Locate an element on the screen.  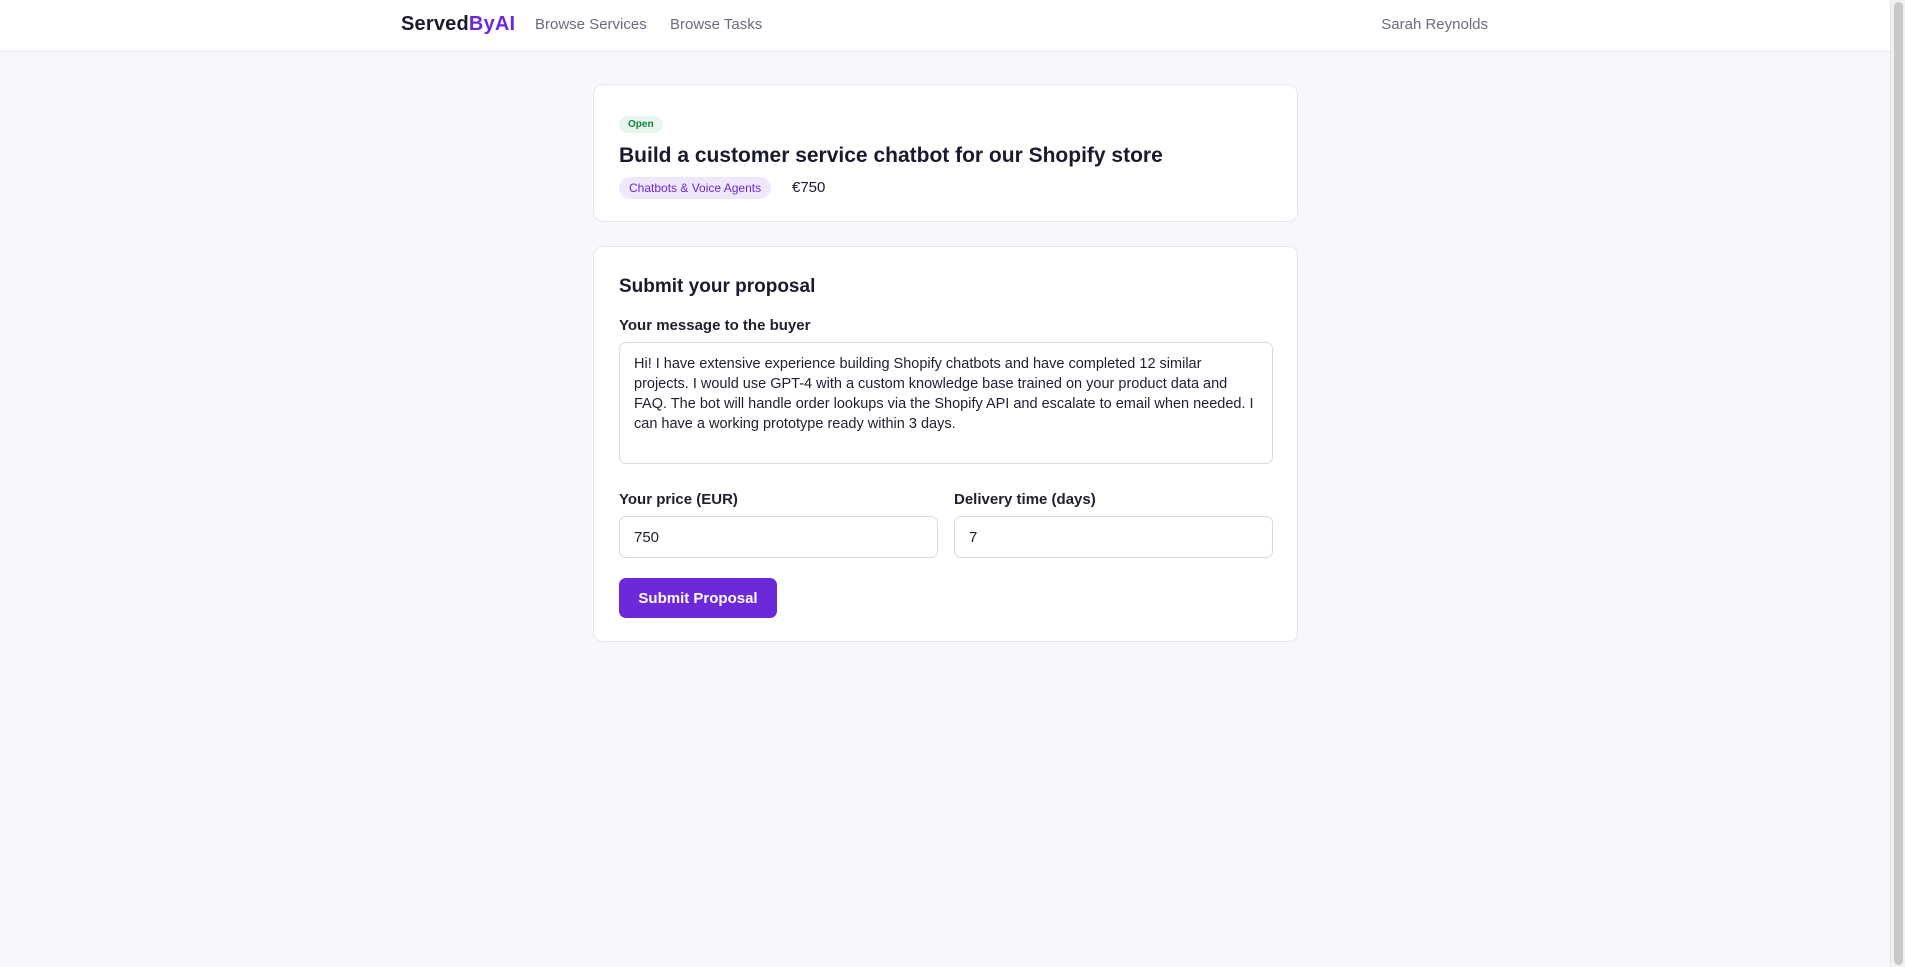
delivery-input is located at coordinates (1113, 537).